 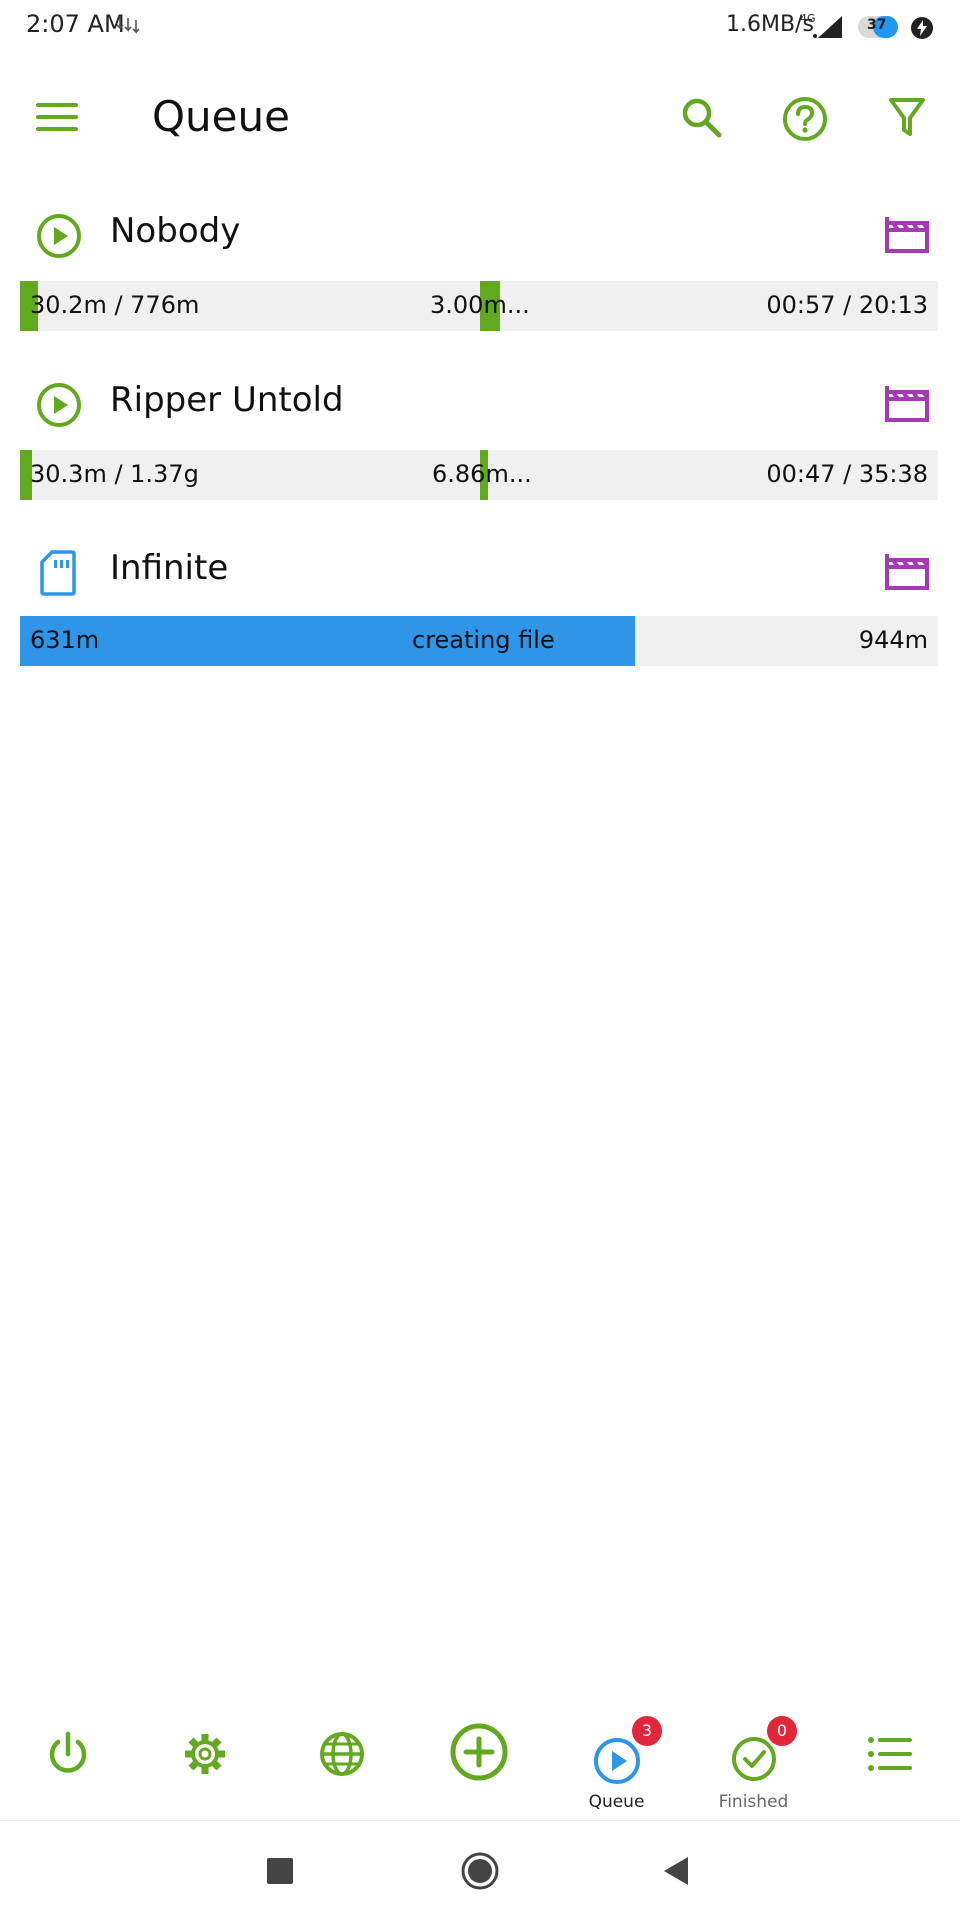 What do you see at coordinates (922, 28) in the screenshot?
I see `charging-icon` at bounding box center [922, 28].